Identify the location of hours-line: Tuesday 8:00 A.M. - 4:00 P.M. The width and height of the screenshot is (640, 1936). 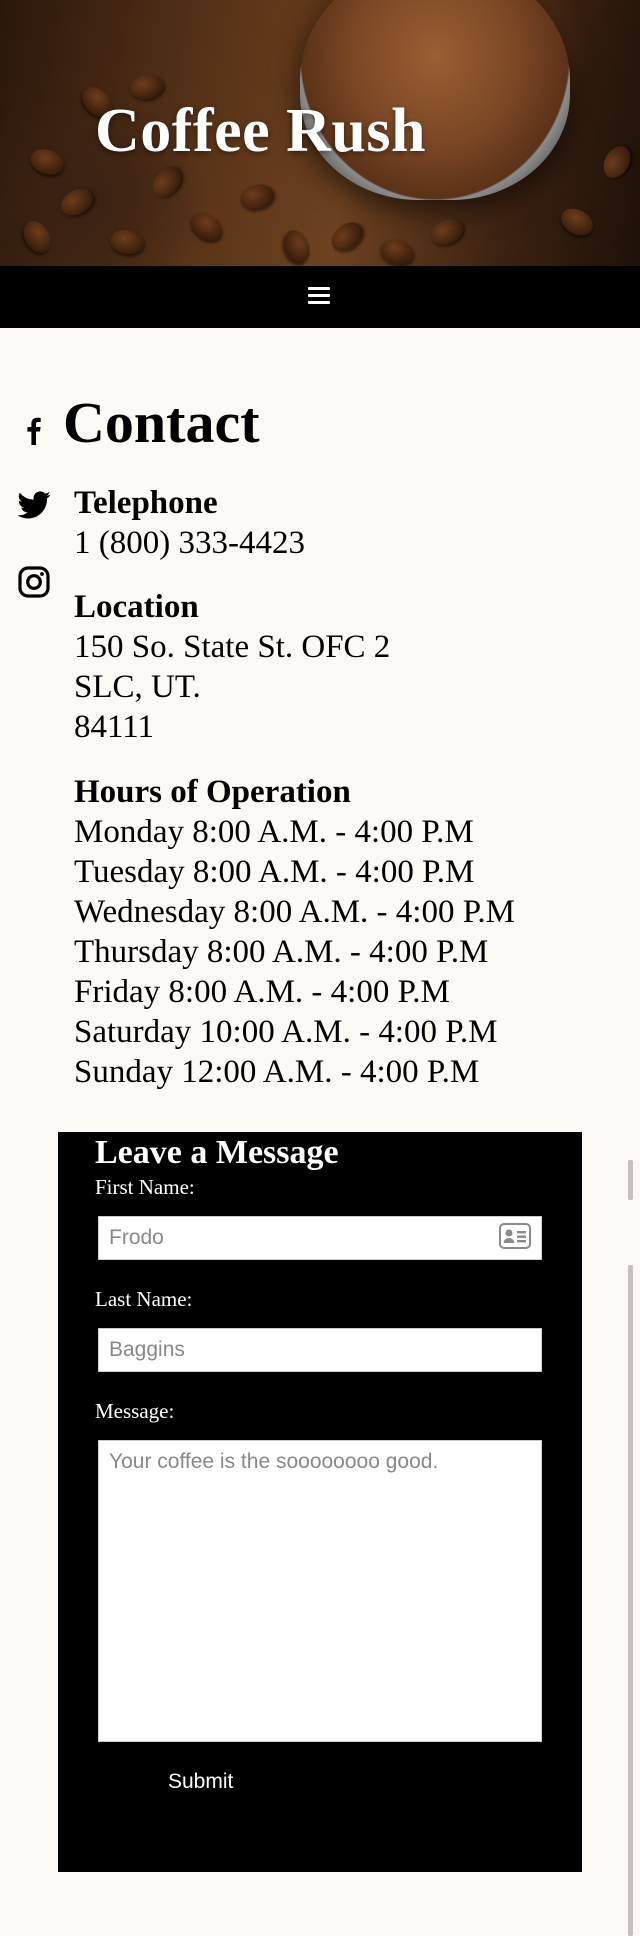
(274, 872).